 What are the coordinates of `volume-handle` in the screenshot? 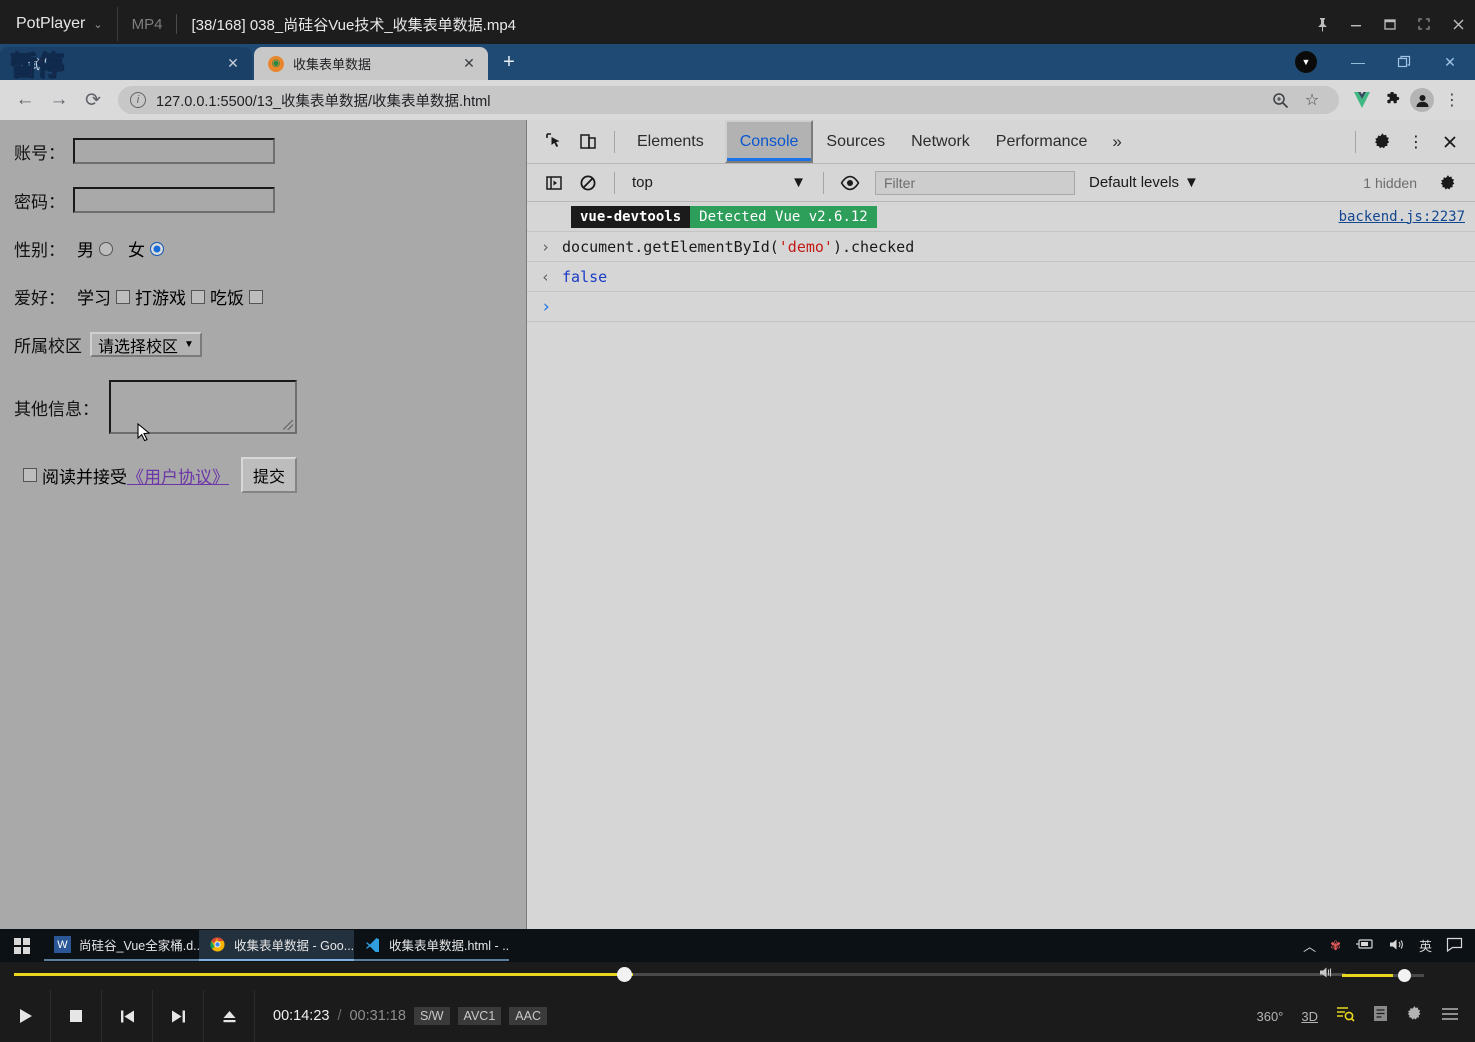 It's located at (1404, 975).